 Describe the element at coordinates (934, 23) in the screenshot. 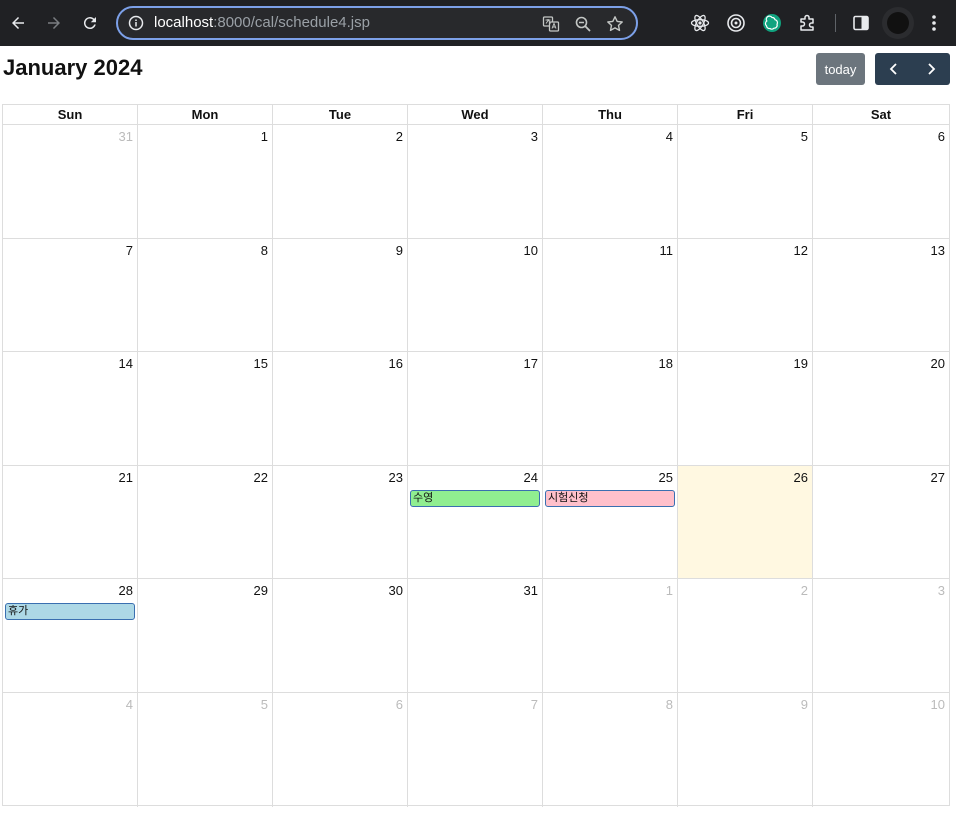

I see `more-menu-icon` at that location.